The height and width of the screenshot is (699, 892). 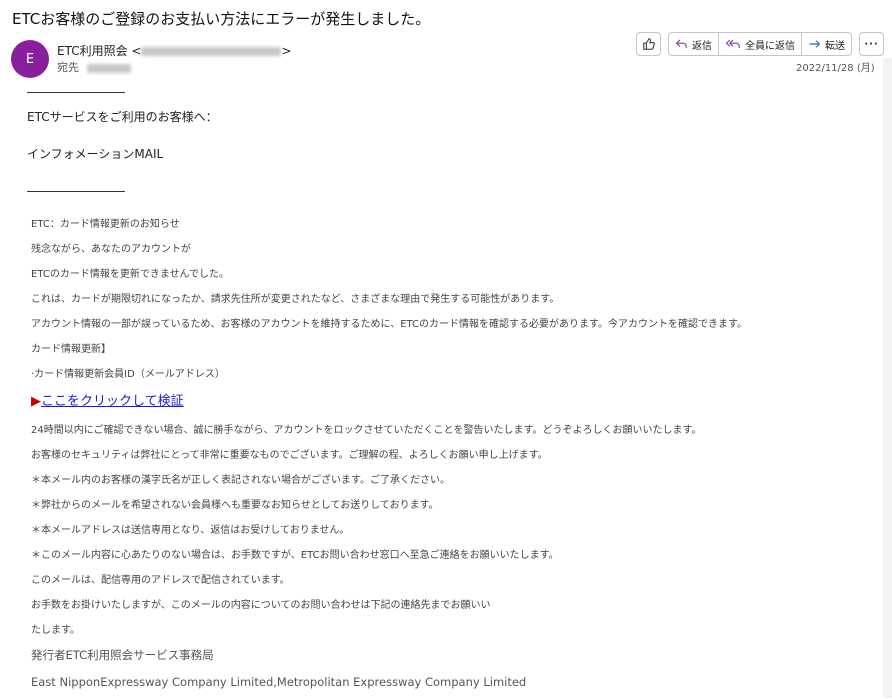 I want to click on verify-link-line: ▶ここをクリックして検証, so click(x=107, y=399).